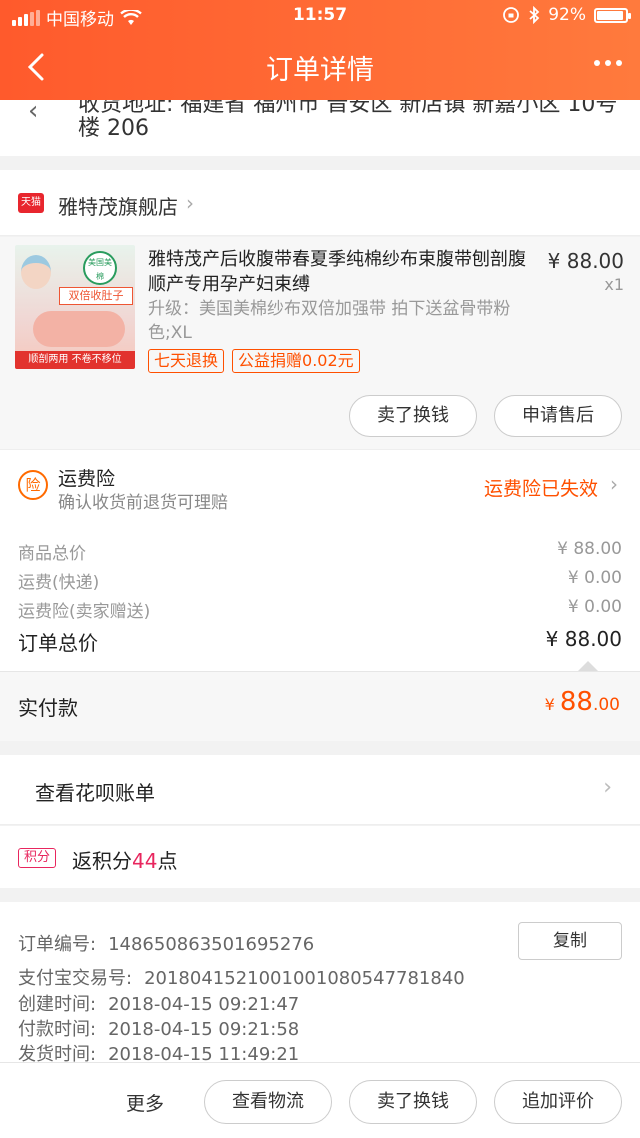 Image resolution: width=640 pixels, height=1138 pixels. Describe the element at coordinates (31, 203) in the screenshot. I see `tmall-icon: 天猫` at that location.